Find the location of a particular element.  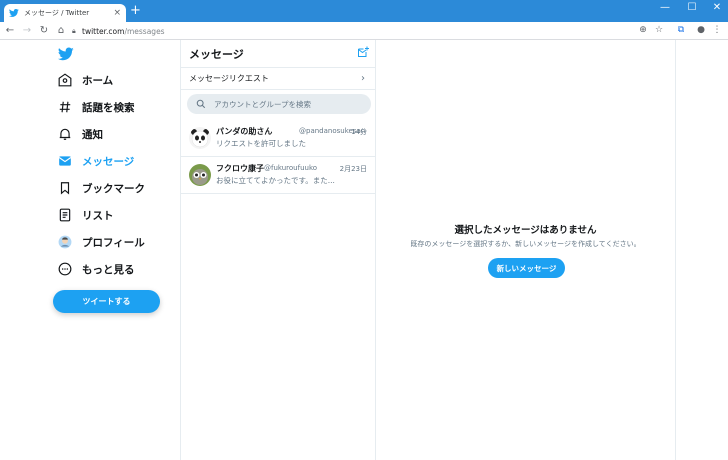

sidebar-item-bookmarks: ブックマーク is located at coordinates (100, 188).